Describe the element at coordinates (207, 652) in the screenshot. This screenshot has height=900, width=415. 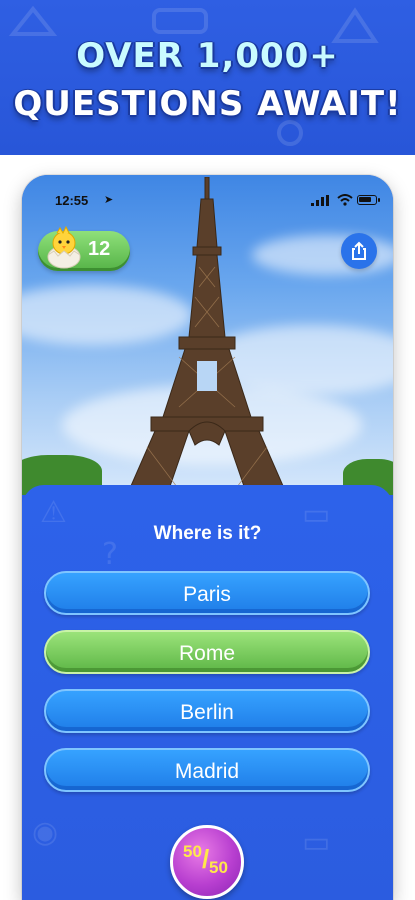
I see `answer-button-rome: Rome` at that location.